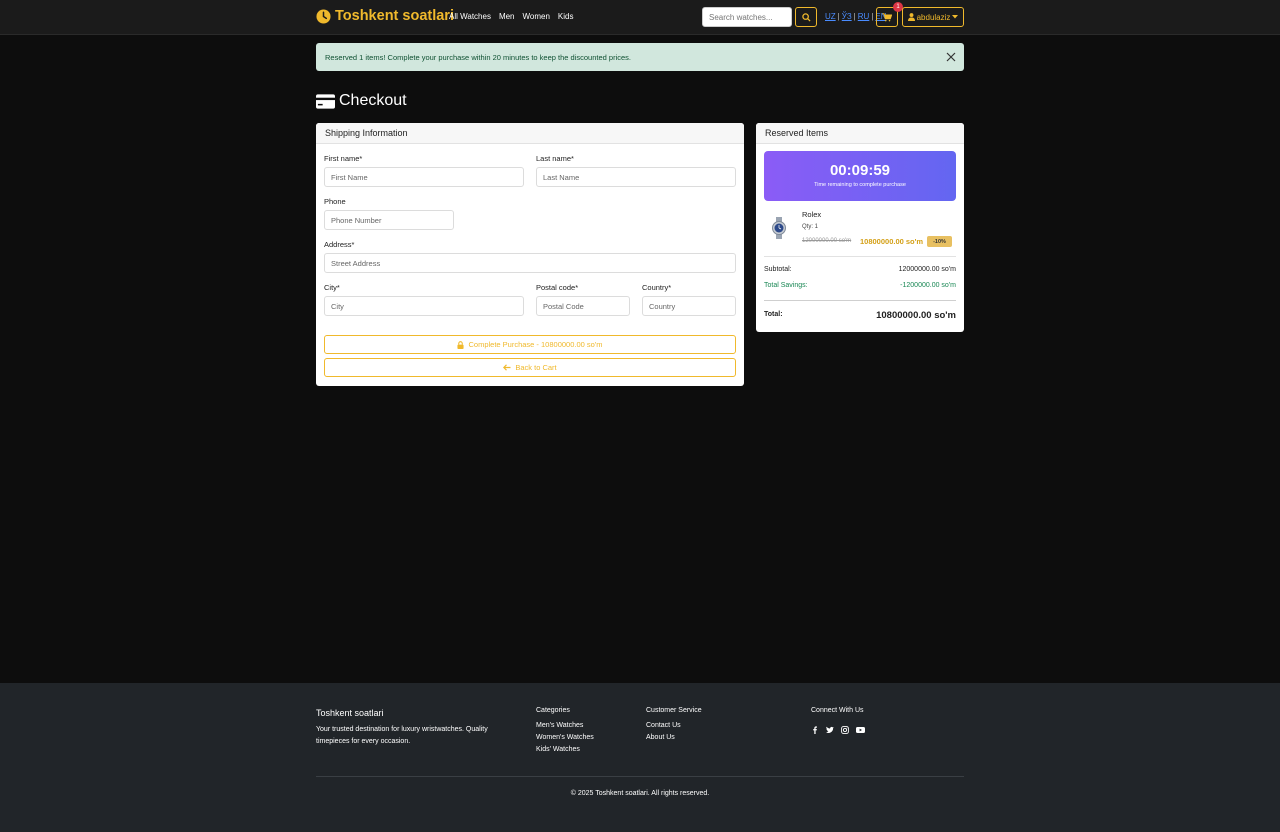 The image size is (1280, 832). I want to click on youtube-icon, so click(860, 727).